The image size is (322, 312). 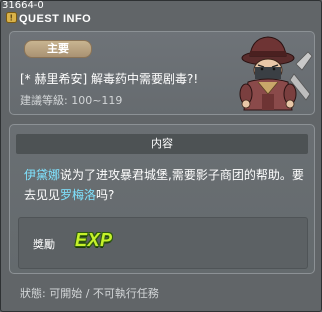 What do you see at coordinates (42, 175) in the screenshot?
I see `npc-name-link: 伊黛娜` at bounding box center [42, 175].